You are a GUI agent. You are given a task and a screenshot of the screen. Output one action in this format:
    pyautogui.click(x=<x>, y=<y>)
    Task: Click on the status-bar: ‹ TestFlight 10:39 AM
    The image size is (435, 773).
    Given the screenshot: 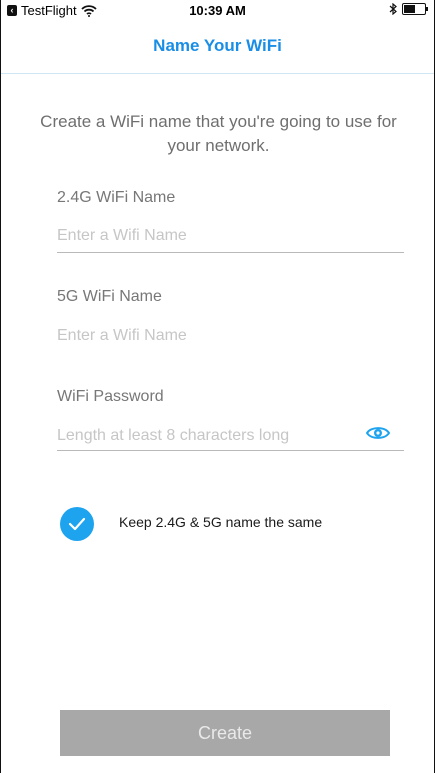 What is the action you would take?
    pyautogui.click(x=217, y=10)
    